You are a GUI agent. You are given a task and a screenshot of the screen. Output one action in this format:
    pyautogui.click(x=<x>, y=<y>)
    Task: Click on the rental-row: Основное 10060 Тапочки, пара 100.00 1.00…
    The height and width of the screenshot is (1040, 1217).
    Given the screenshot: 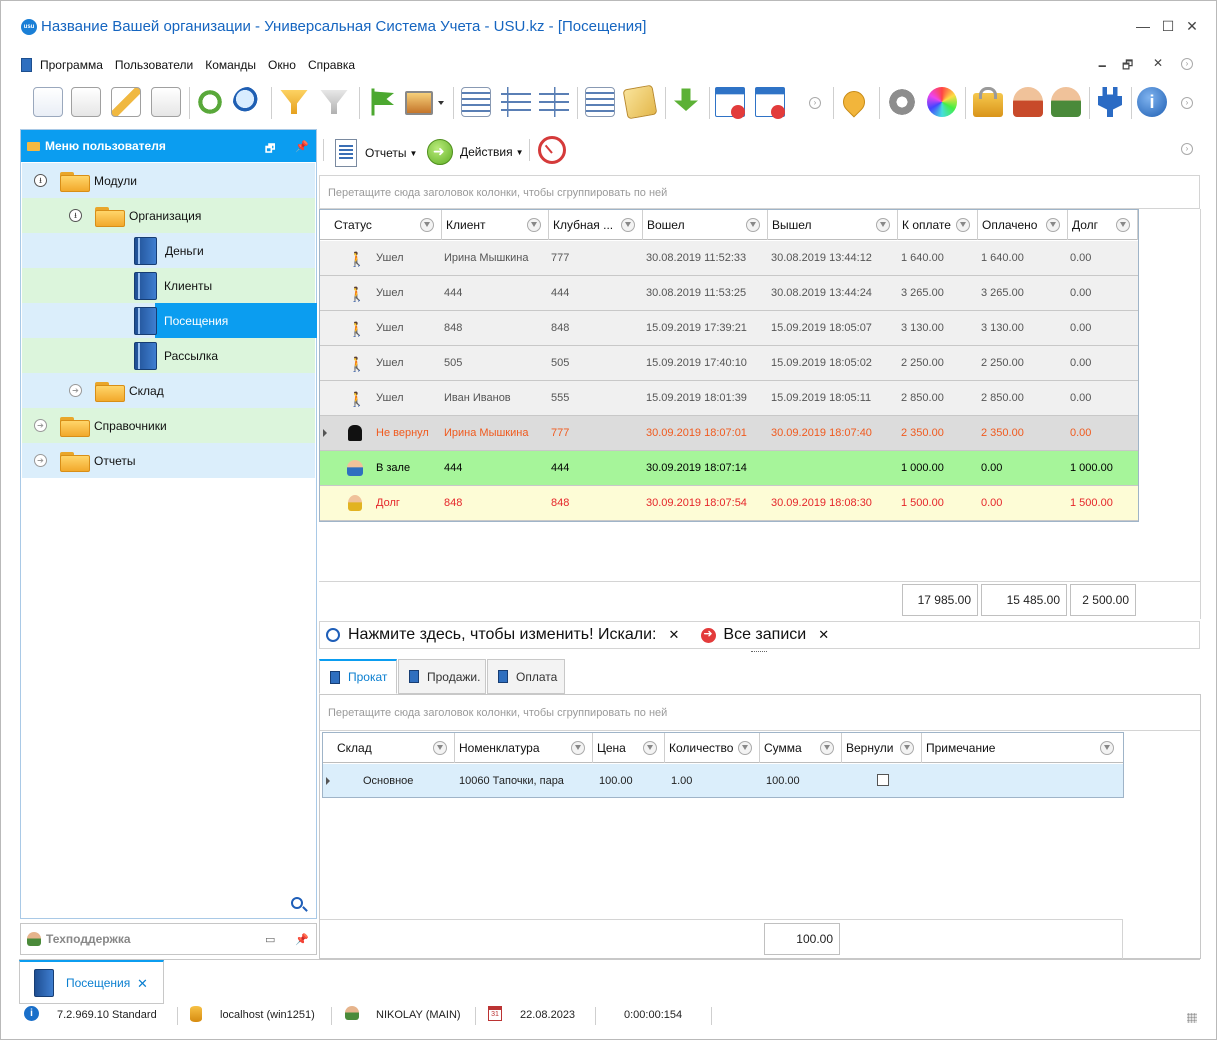 What is the action you would take?
    pyautogui.click(x=723, y=780)
    